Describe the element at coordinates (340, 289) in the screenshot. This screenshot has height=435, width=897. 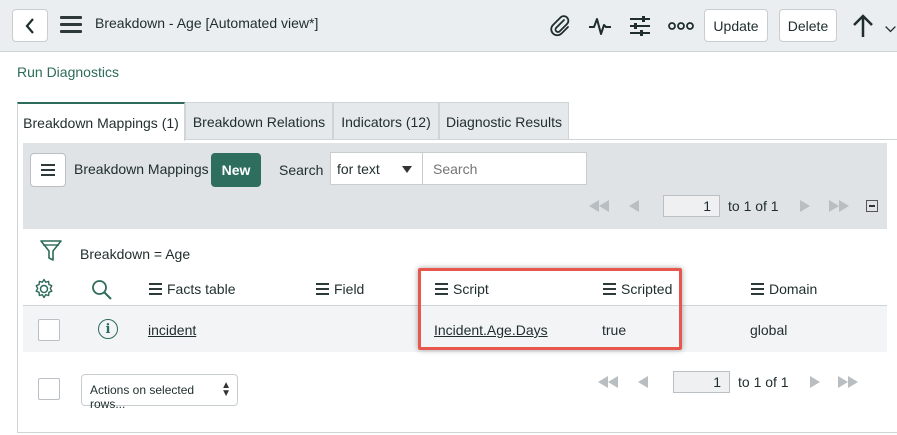
I see `column-header-field: Field` at that location.